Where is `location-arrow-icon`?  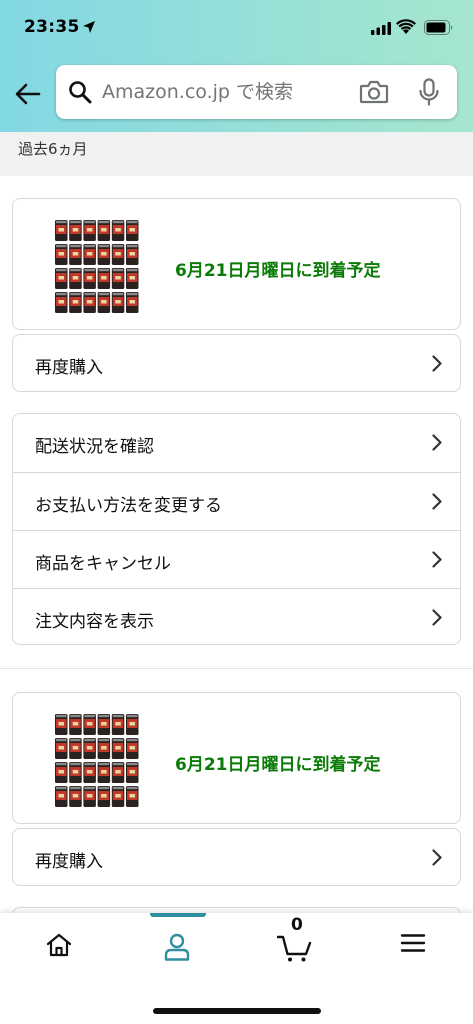
location-arrow-icon is located at coordinates (89, 27).